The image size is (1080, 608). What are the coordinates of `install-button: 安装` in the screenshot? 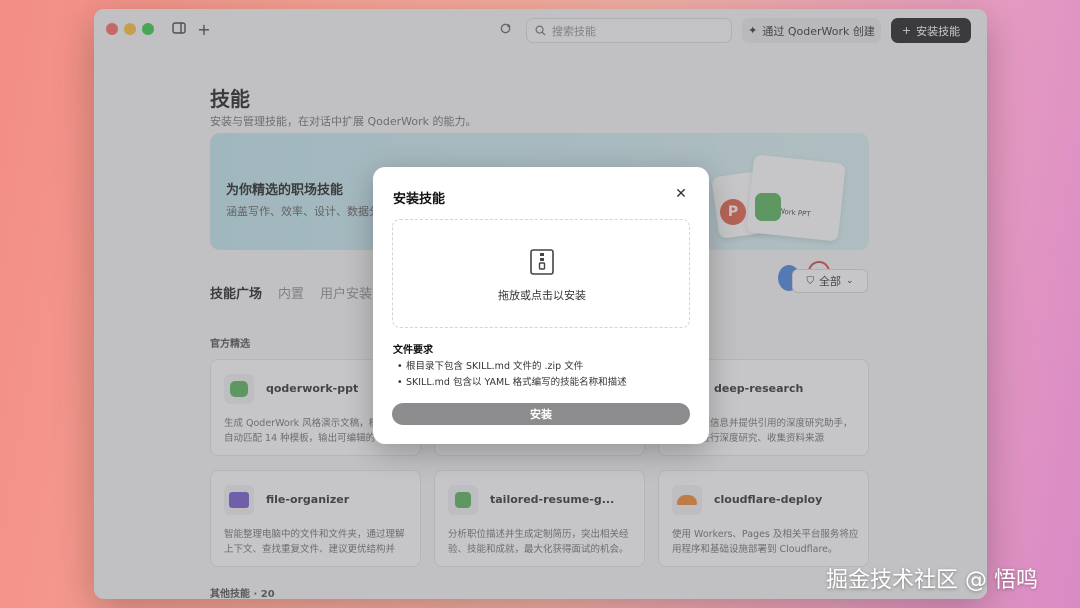 It's located at (541, 414).